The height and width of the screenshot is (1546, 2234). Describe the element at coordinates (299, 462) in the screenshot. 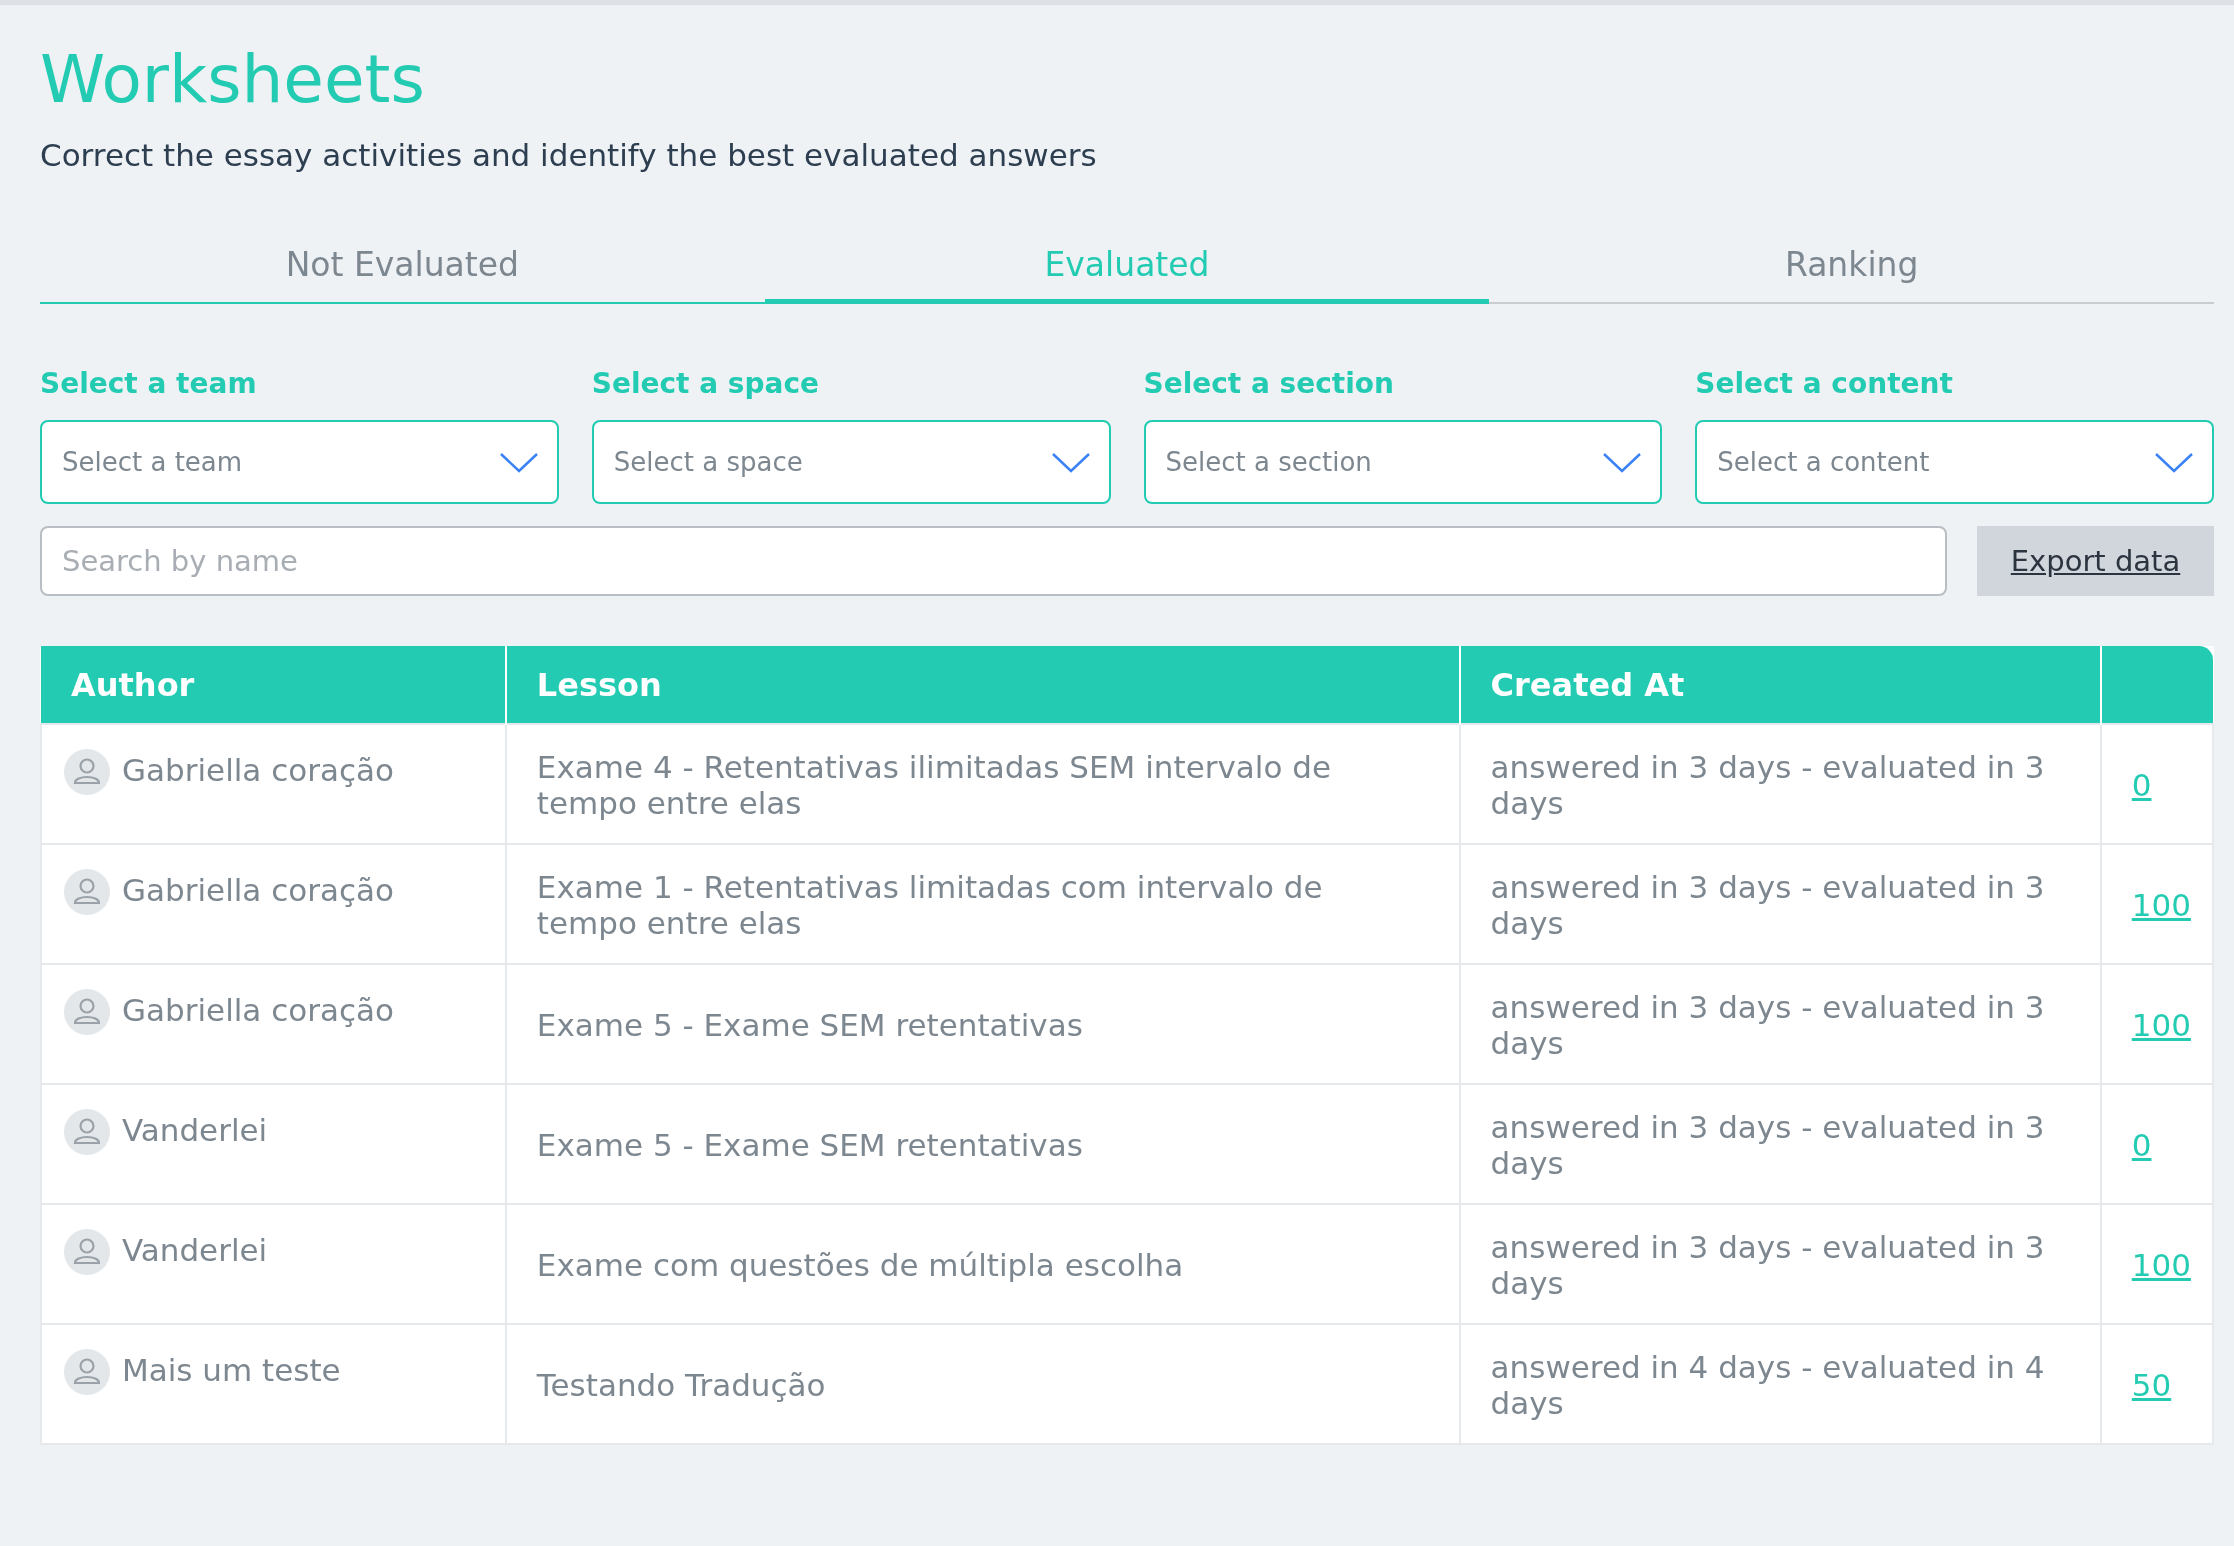

I see `select-field: Select a team` at that location.